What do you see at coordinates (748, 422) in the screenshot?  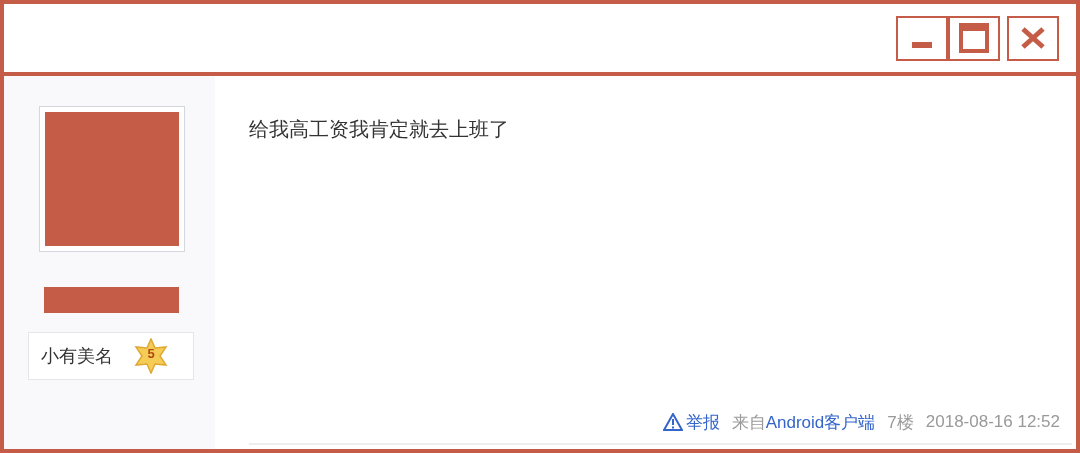 I see `source-label: 来自` at bounding box center [748, 422].